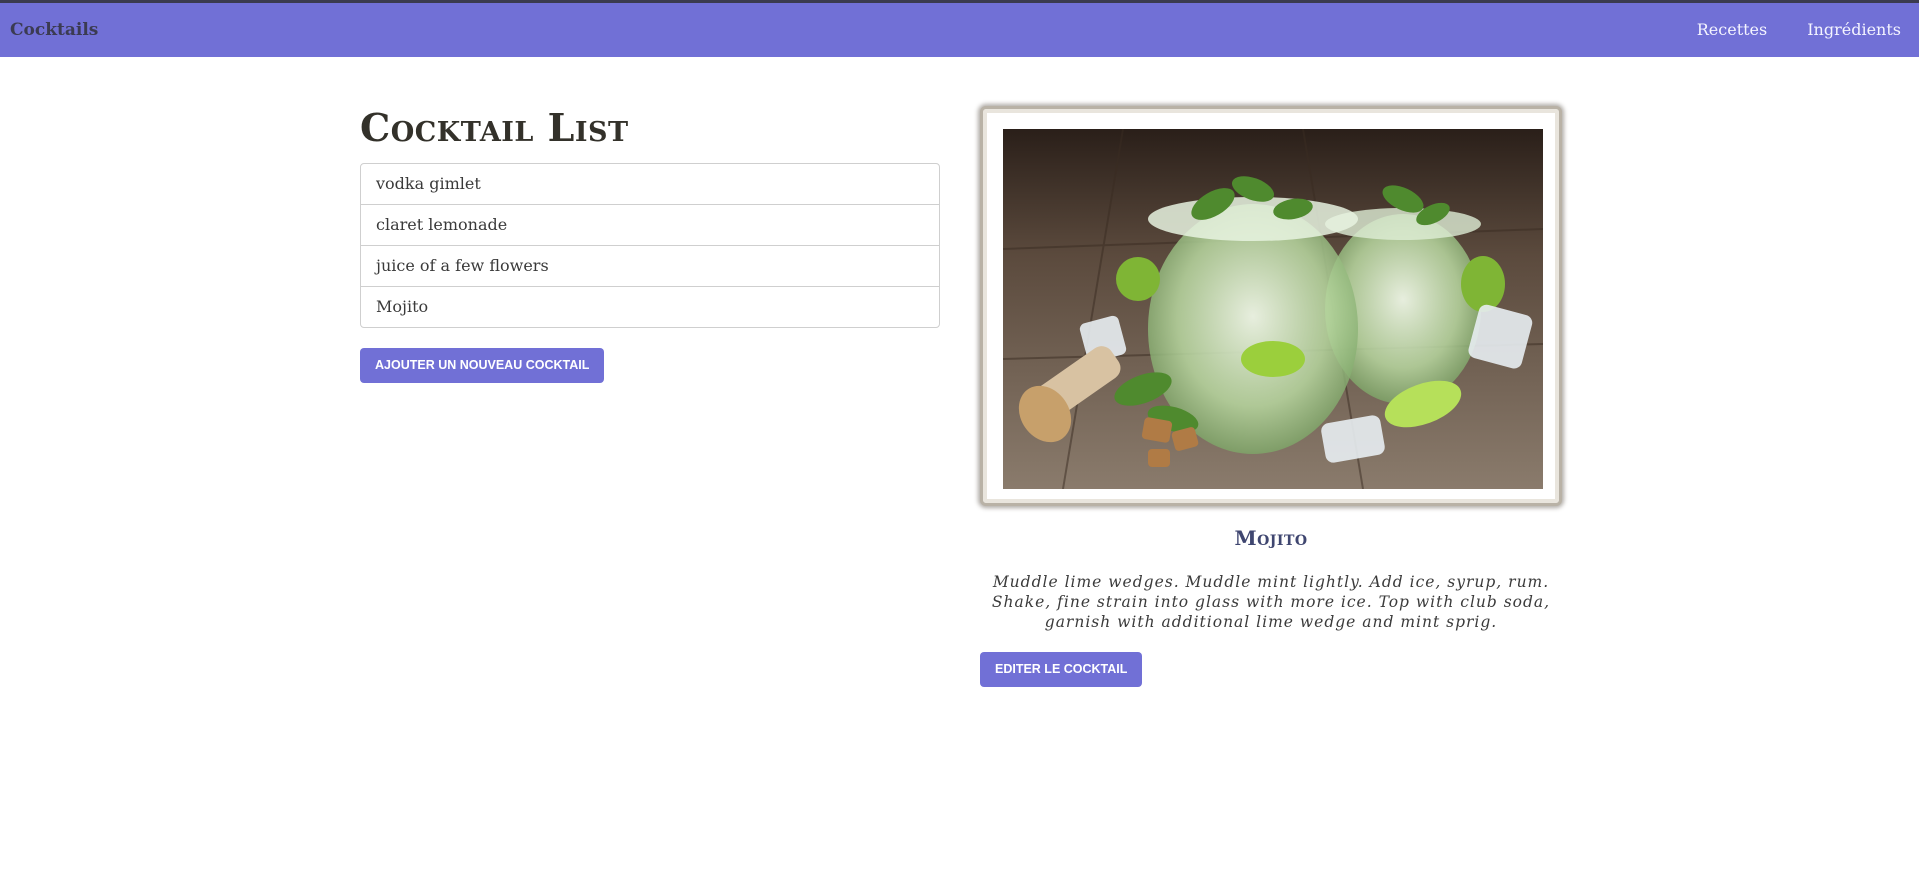 Image resolution: width=1919 pixels, height=889 pixels. Describe the element at coordinates (650, 265) in the screenshot. I see `list-item: juice of a few flowers` at that location.